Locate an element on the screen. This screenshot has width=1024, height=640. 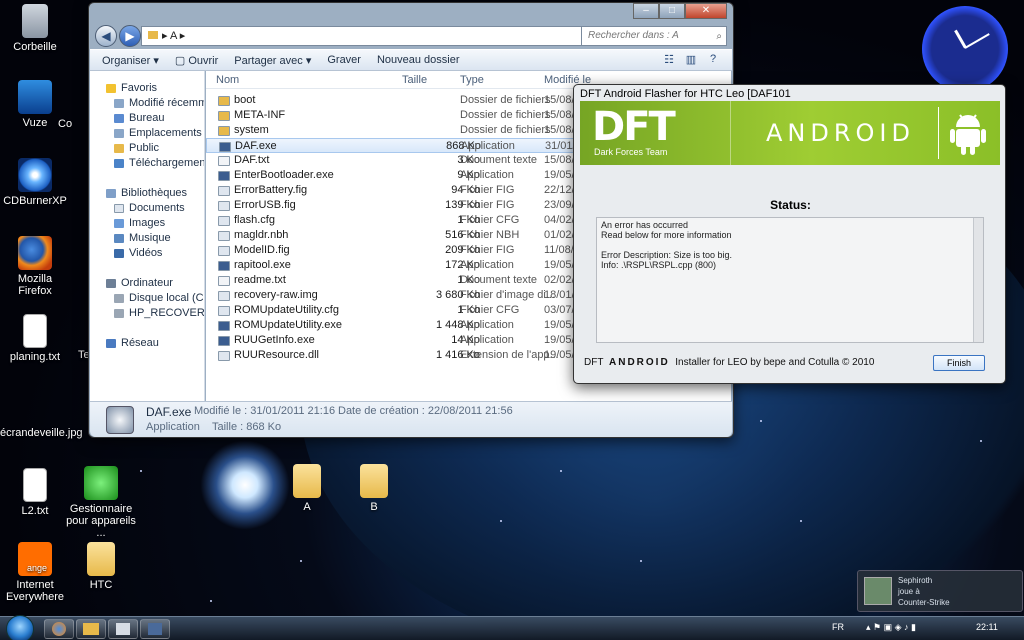
footer-android: ANDROID is located at coordinates (639, 362).